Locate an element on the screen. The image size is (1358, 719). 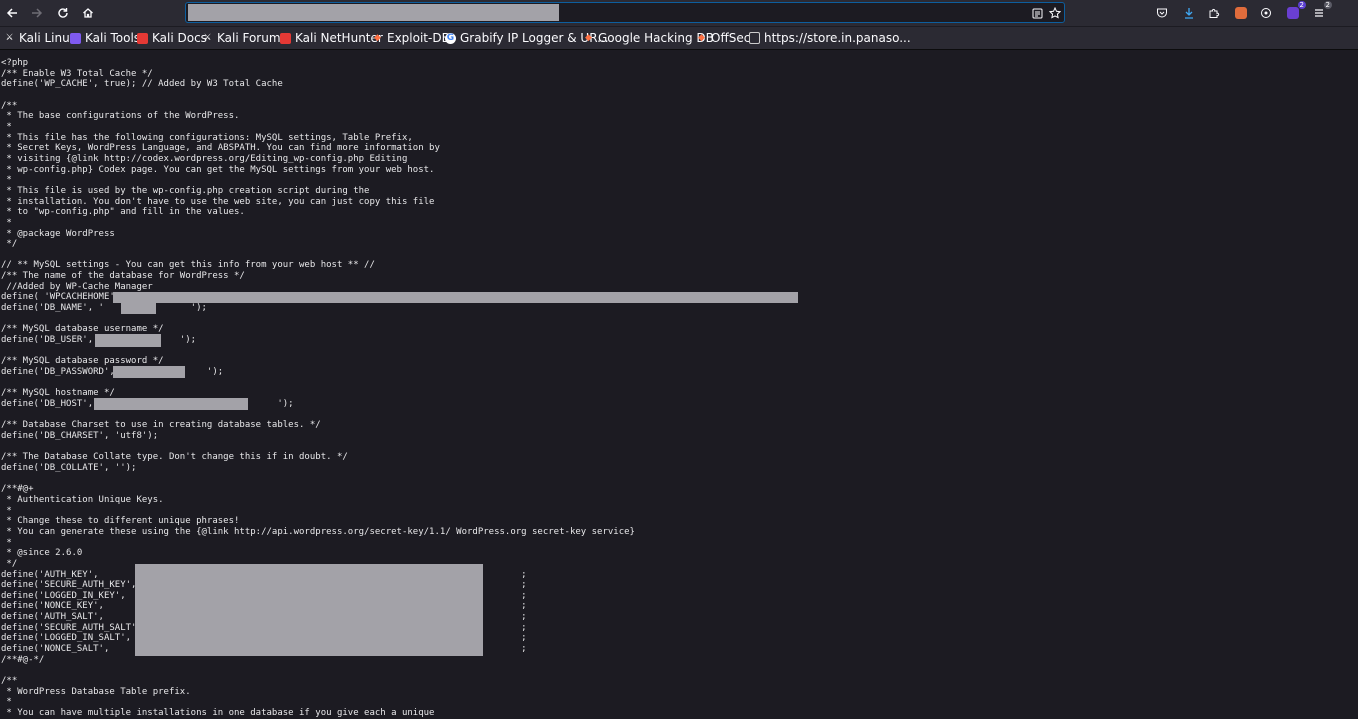
bookmark-google-hacking-db: ◆ Google Hacking DB is located at coordinates (648, 38).